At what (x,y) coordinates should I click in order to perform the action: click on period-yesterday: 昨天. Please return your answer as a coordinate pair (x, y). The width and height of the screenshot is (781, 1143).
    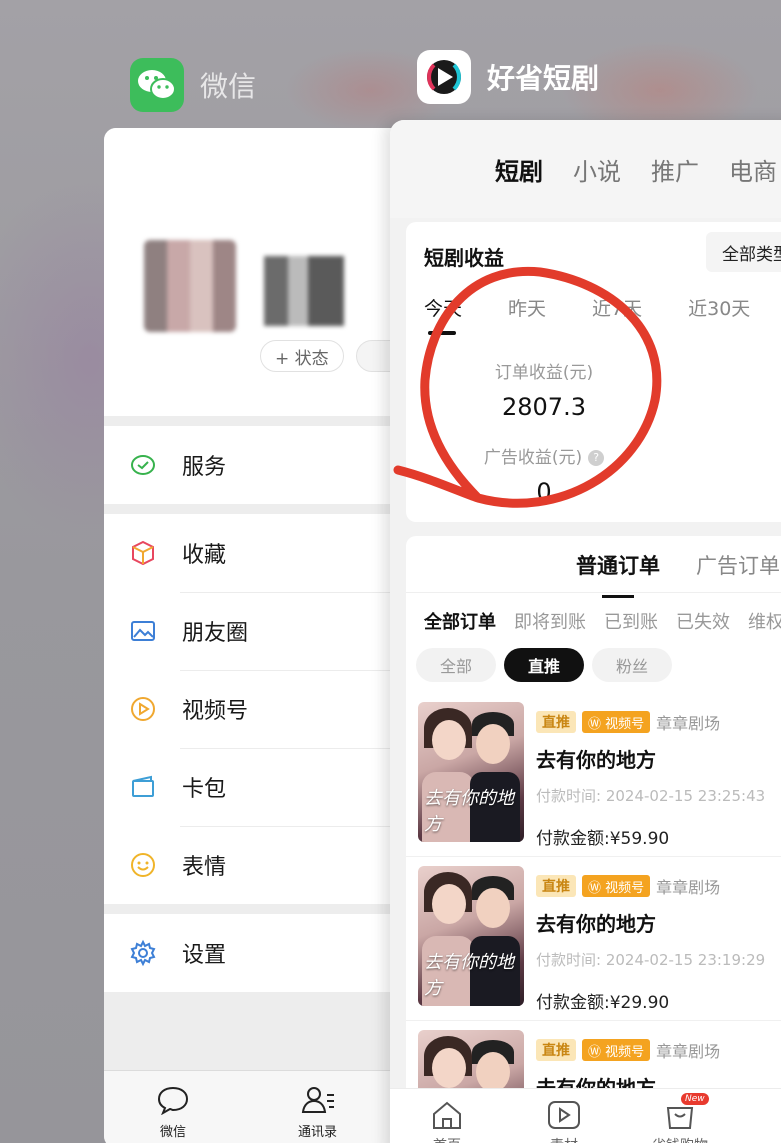
    Looking at the image, I should click on (527, 307).